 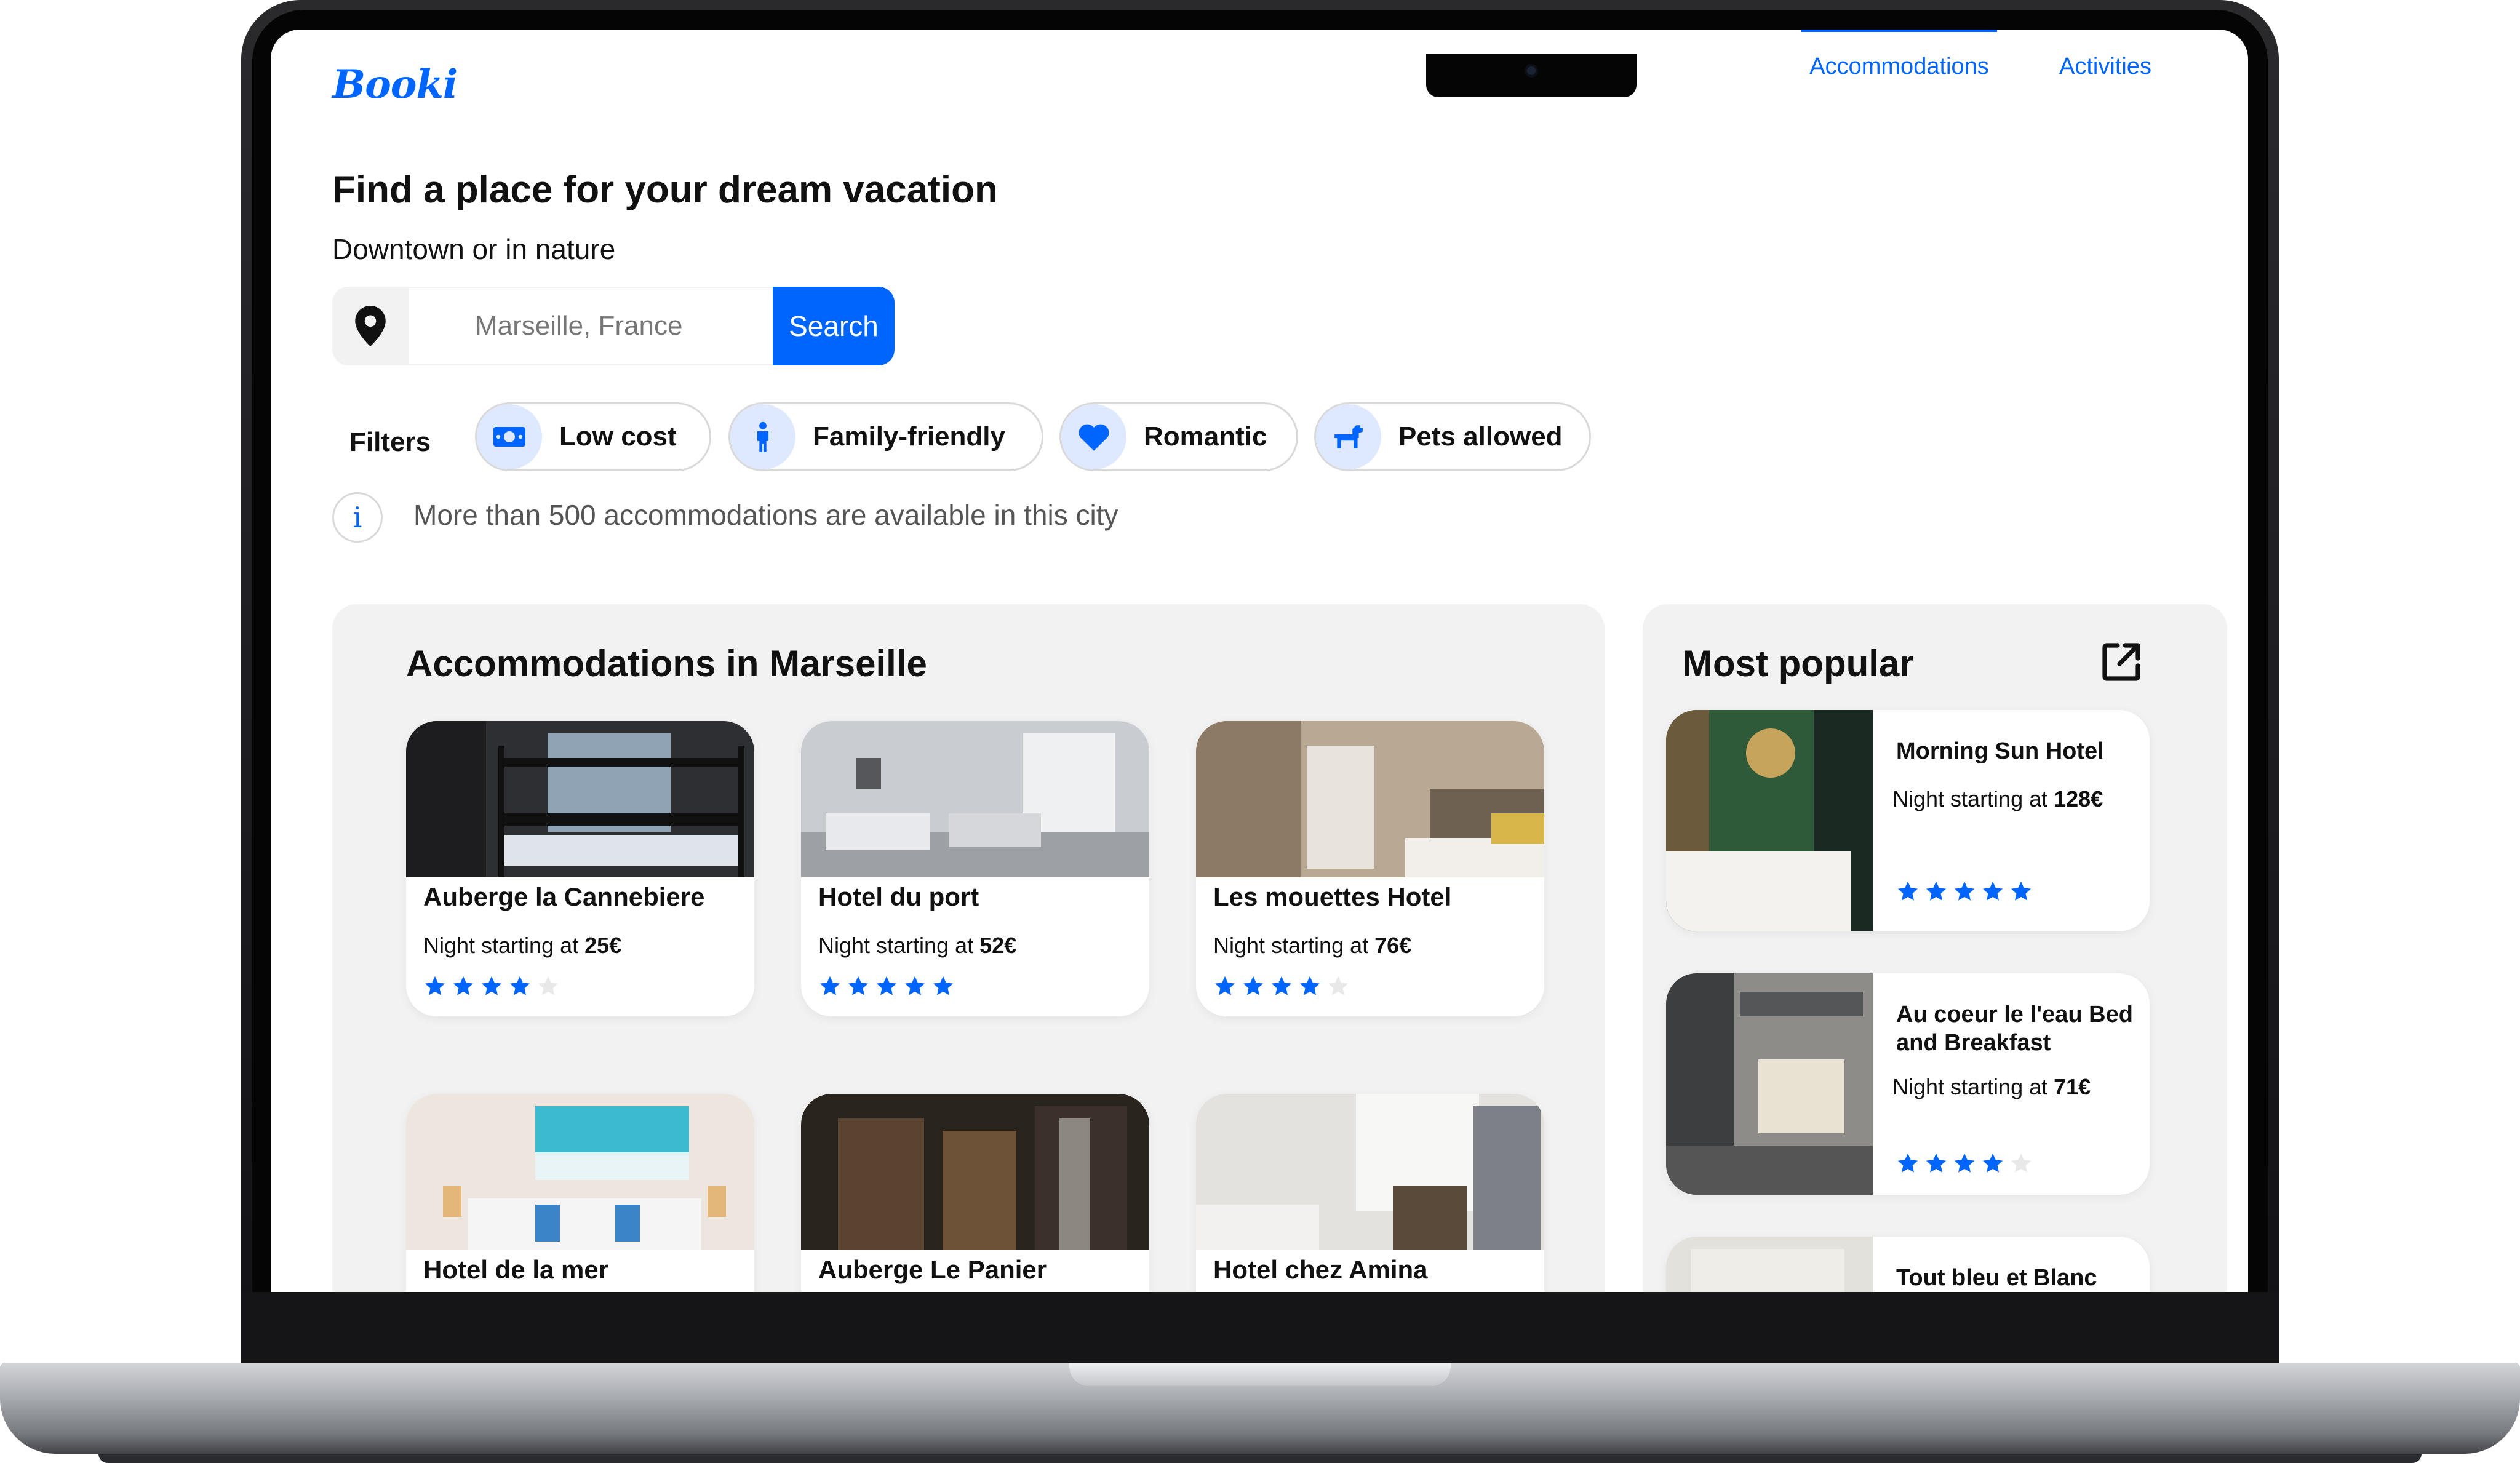 I want to click on section-title: Accommodations in Marseille, so click(x=666, y=663).